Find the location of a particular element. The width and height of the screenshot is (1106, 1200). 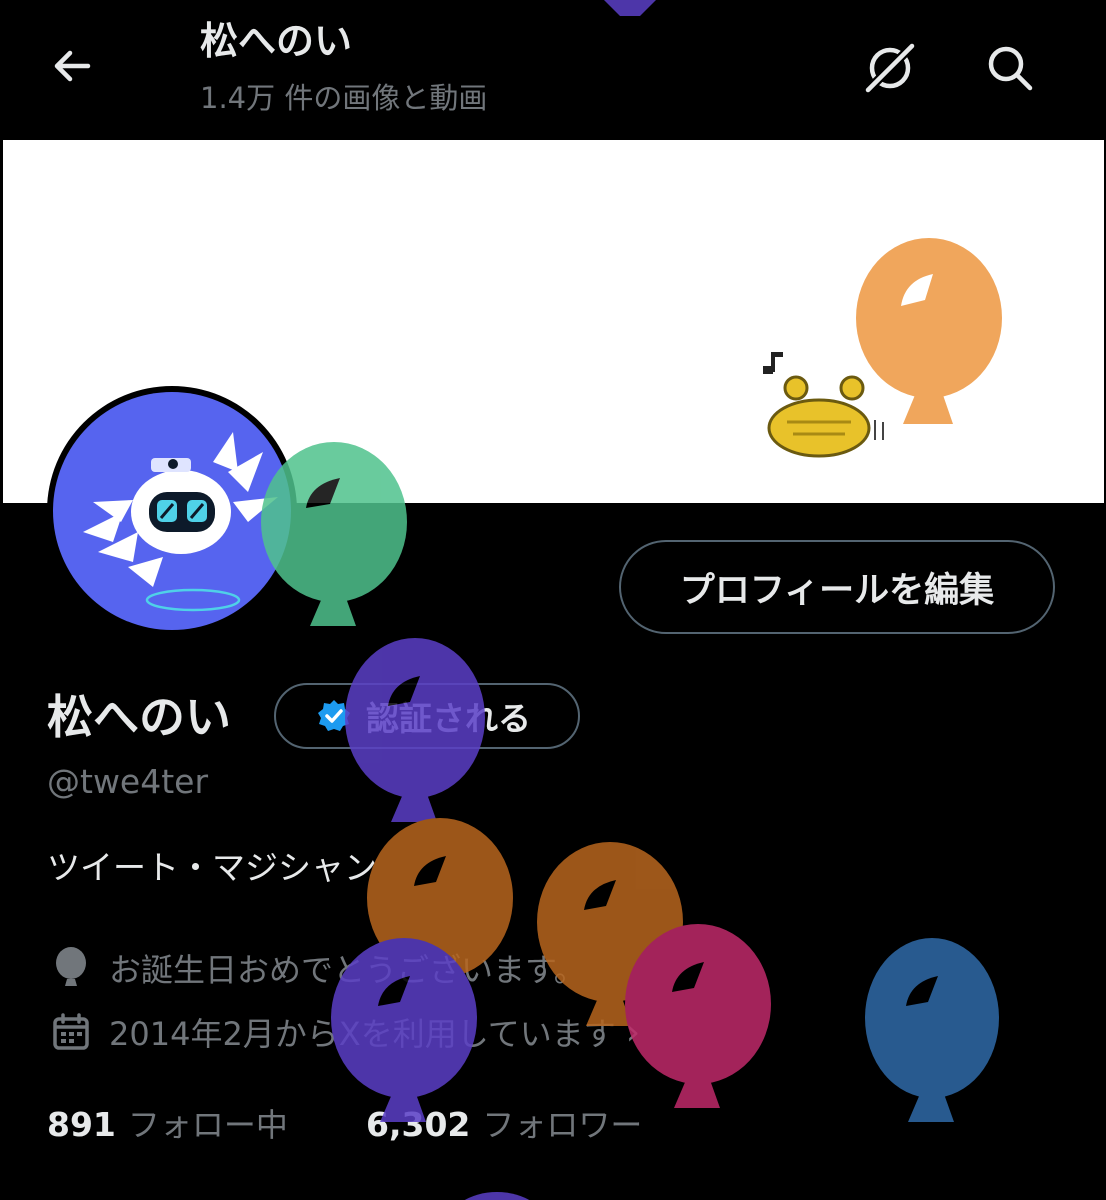

joined-row: 2014年2月からXを利用しています › is located at coordinates (343, 1032).